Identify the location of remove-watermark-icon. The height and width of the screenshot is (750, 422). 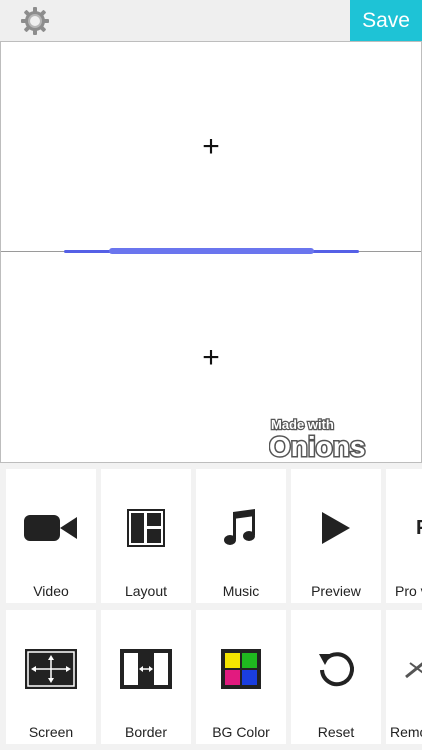
(404, 669).